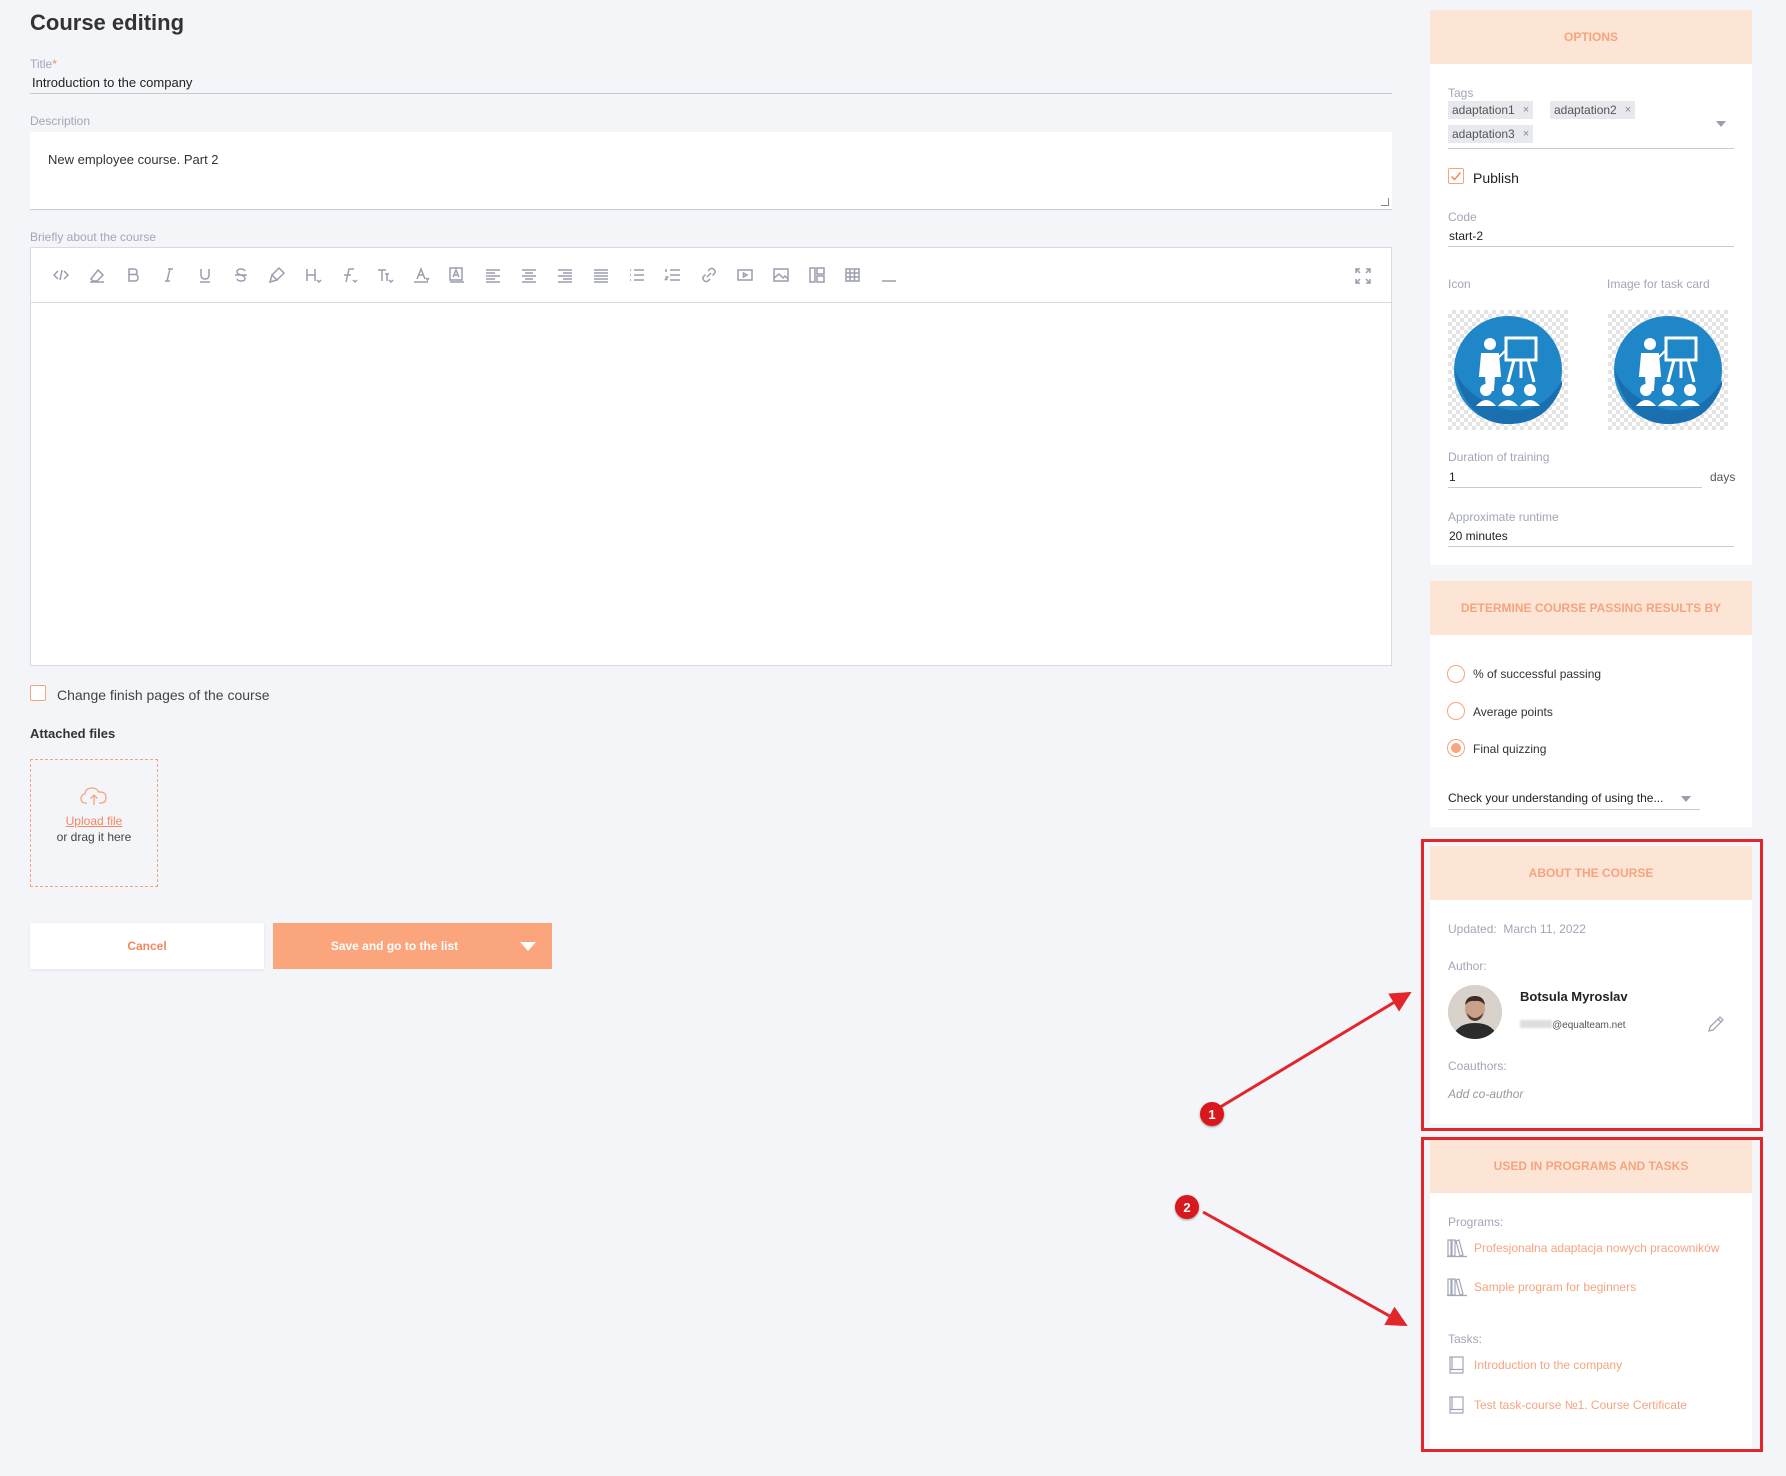 This screenshot has height=1476, width=1786. I want to click on change-finish-label: Change finish pages of the course, so click(163, 695).